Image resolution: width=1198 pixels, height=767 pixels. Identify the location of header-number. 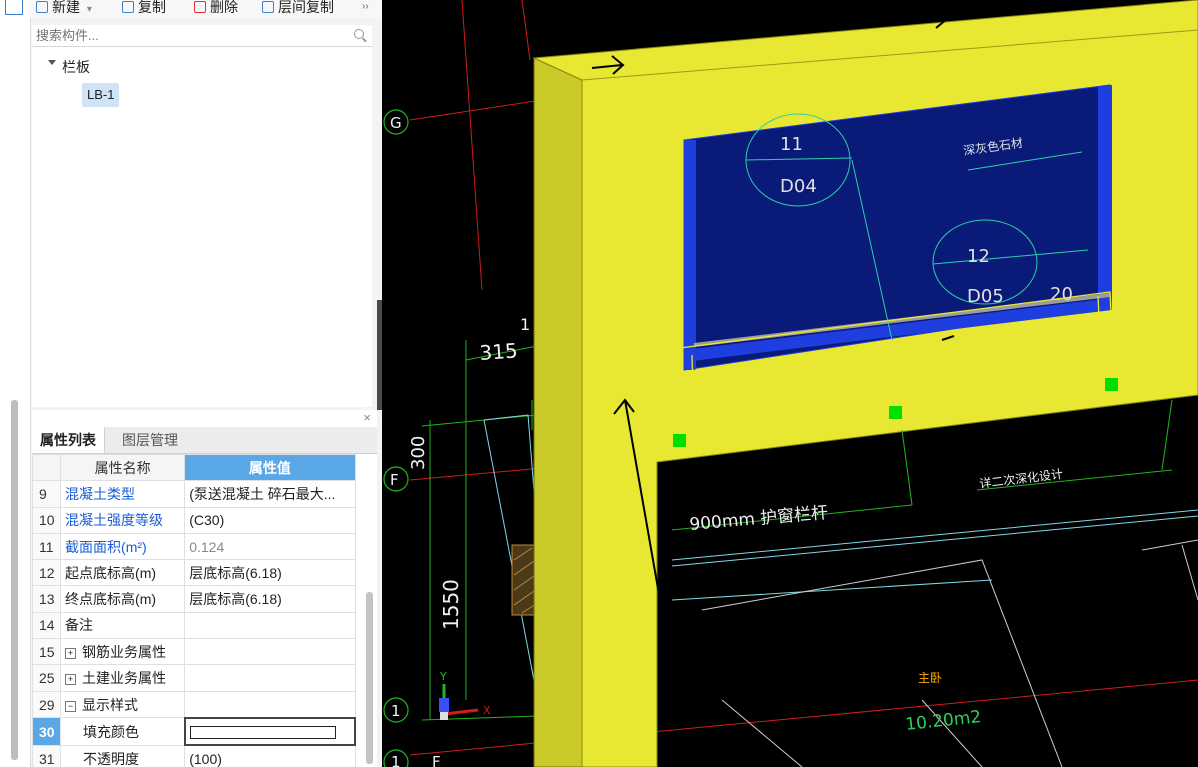
(46, 467).